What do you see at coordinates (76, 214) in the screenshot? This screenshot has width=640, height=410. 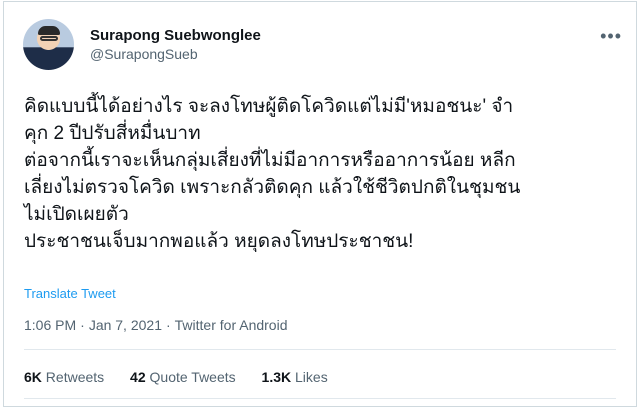 I see `tweet-text-line: ไม่เปิดเผยตัว` at bounding box center [76, 214].